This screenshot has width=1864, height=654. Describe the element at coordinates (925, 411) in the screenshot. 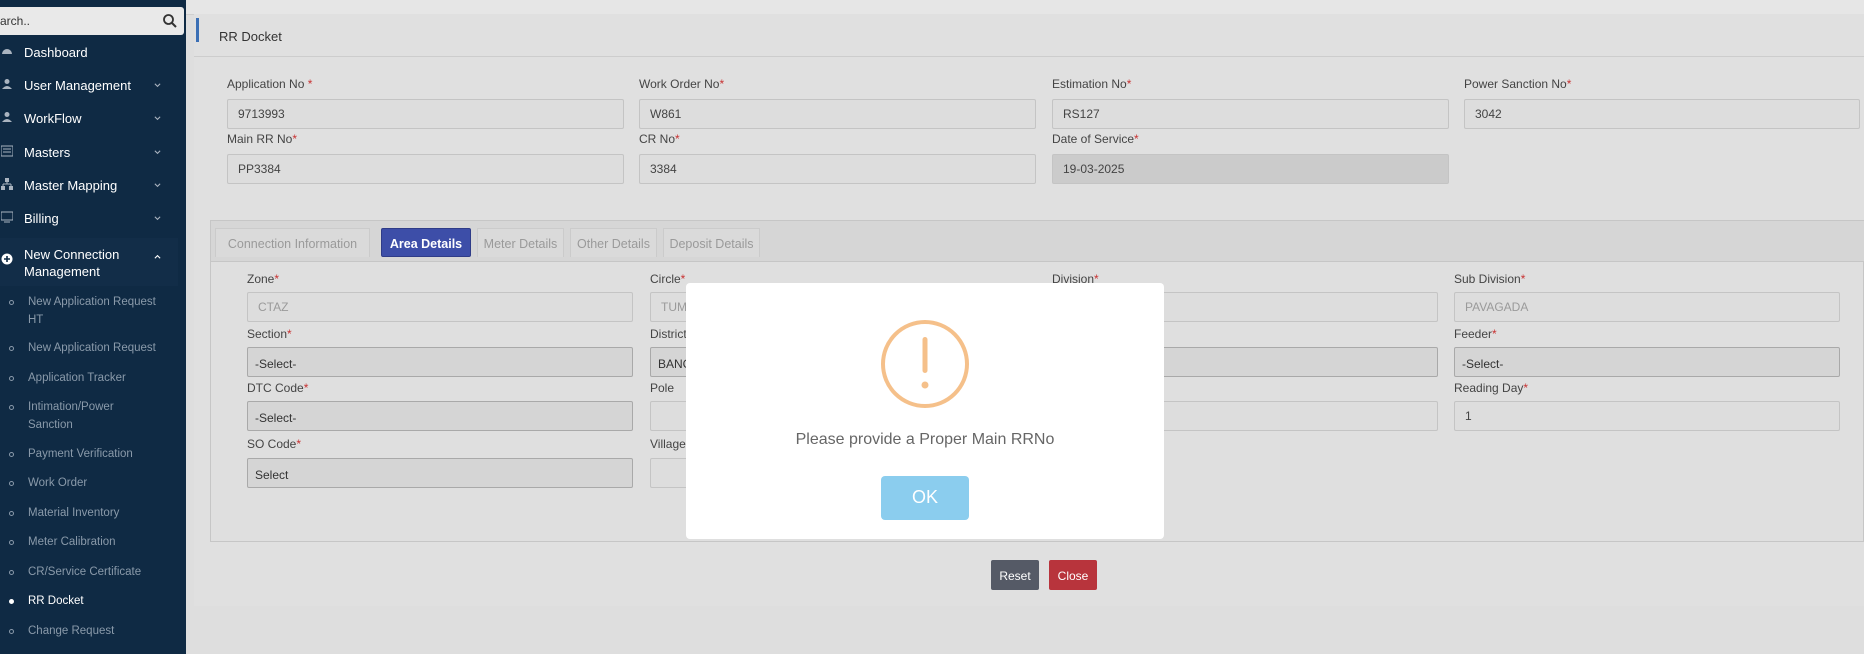

I see `alert-dialog: Please provide a Proper Main RRNo OK` at that location.